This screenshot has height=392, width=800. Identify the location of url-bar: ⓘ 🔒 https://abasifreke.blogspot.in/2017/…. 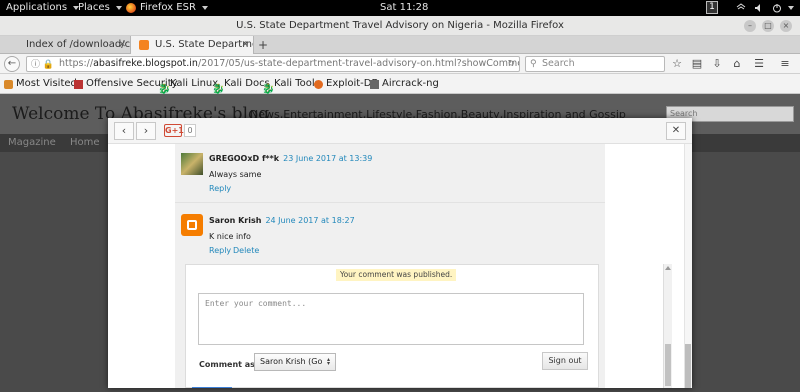
(273, 64).